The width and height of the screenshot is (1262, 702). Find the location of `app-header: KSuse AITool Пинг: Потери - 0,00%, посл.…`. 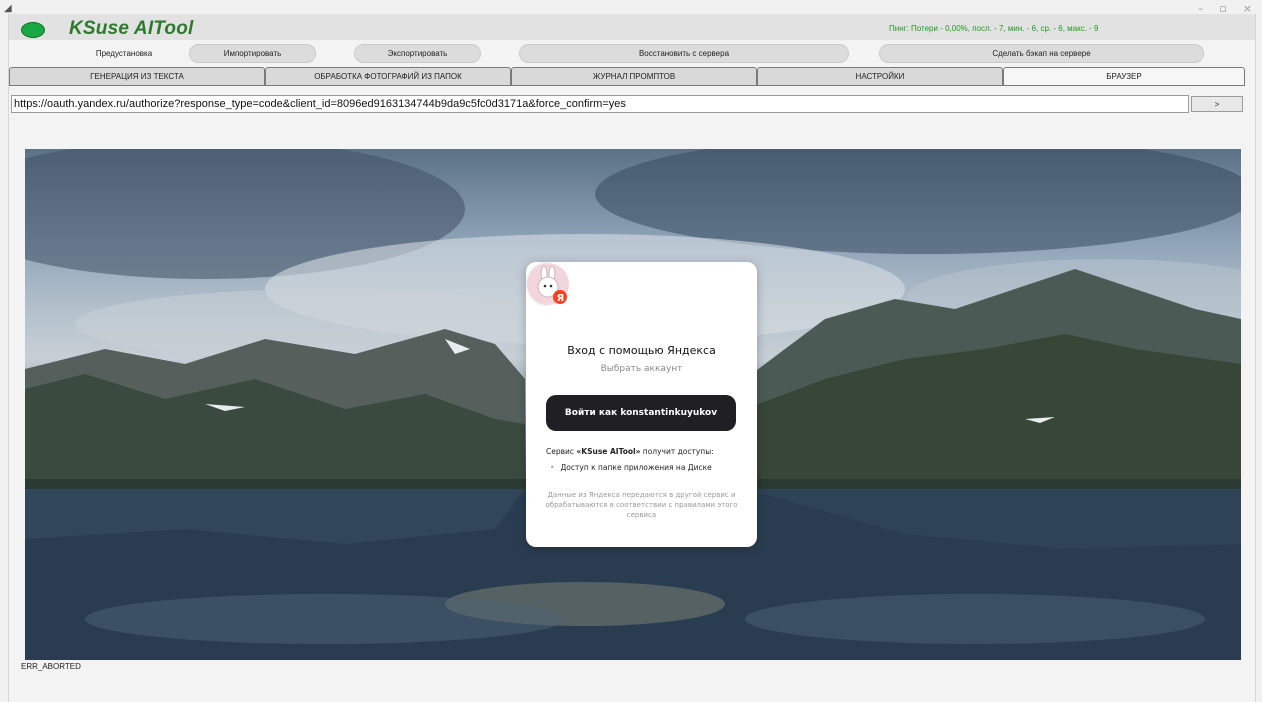

app-header: KSuse AITool Пинг: Потери - 0,00%, посл.… is located at coordinates (632, 27).